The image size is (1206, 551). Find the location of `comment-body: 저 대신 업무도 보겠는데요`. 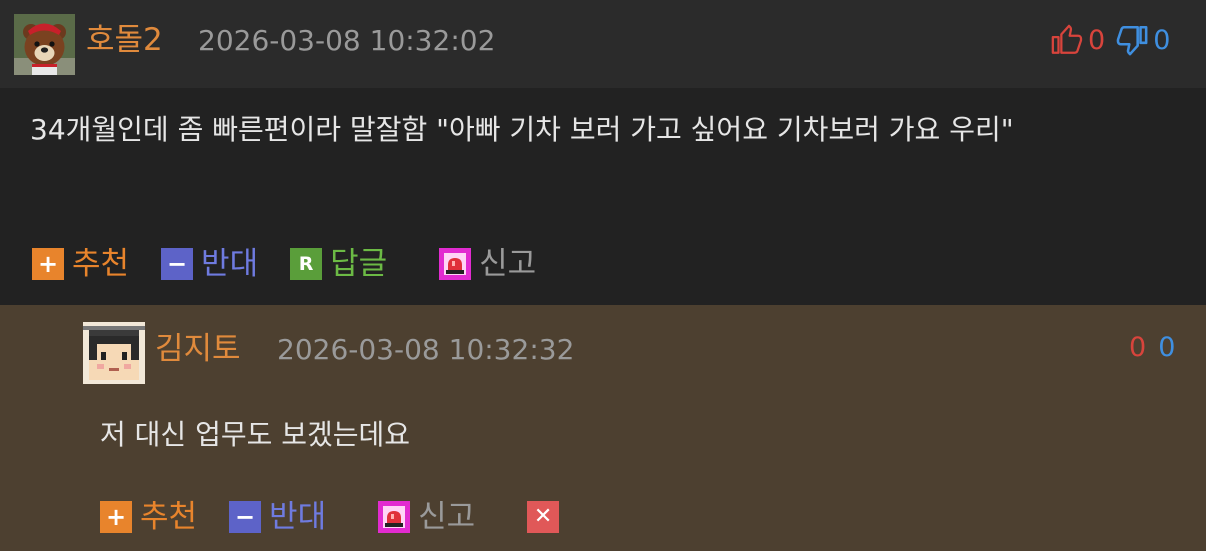

comment-body: 저 대신 업무도 보겠는데요 is located at coordinates (255, 434).